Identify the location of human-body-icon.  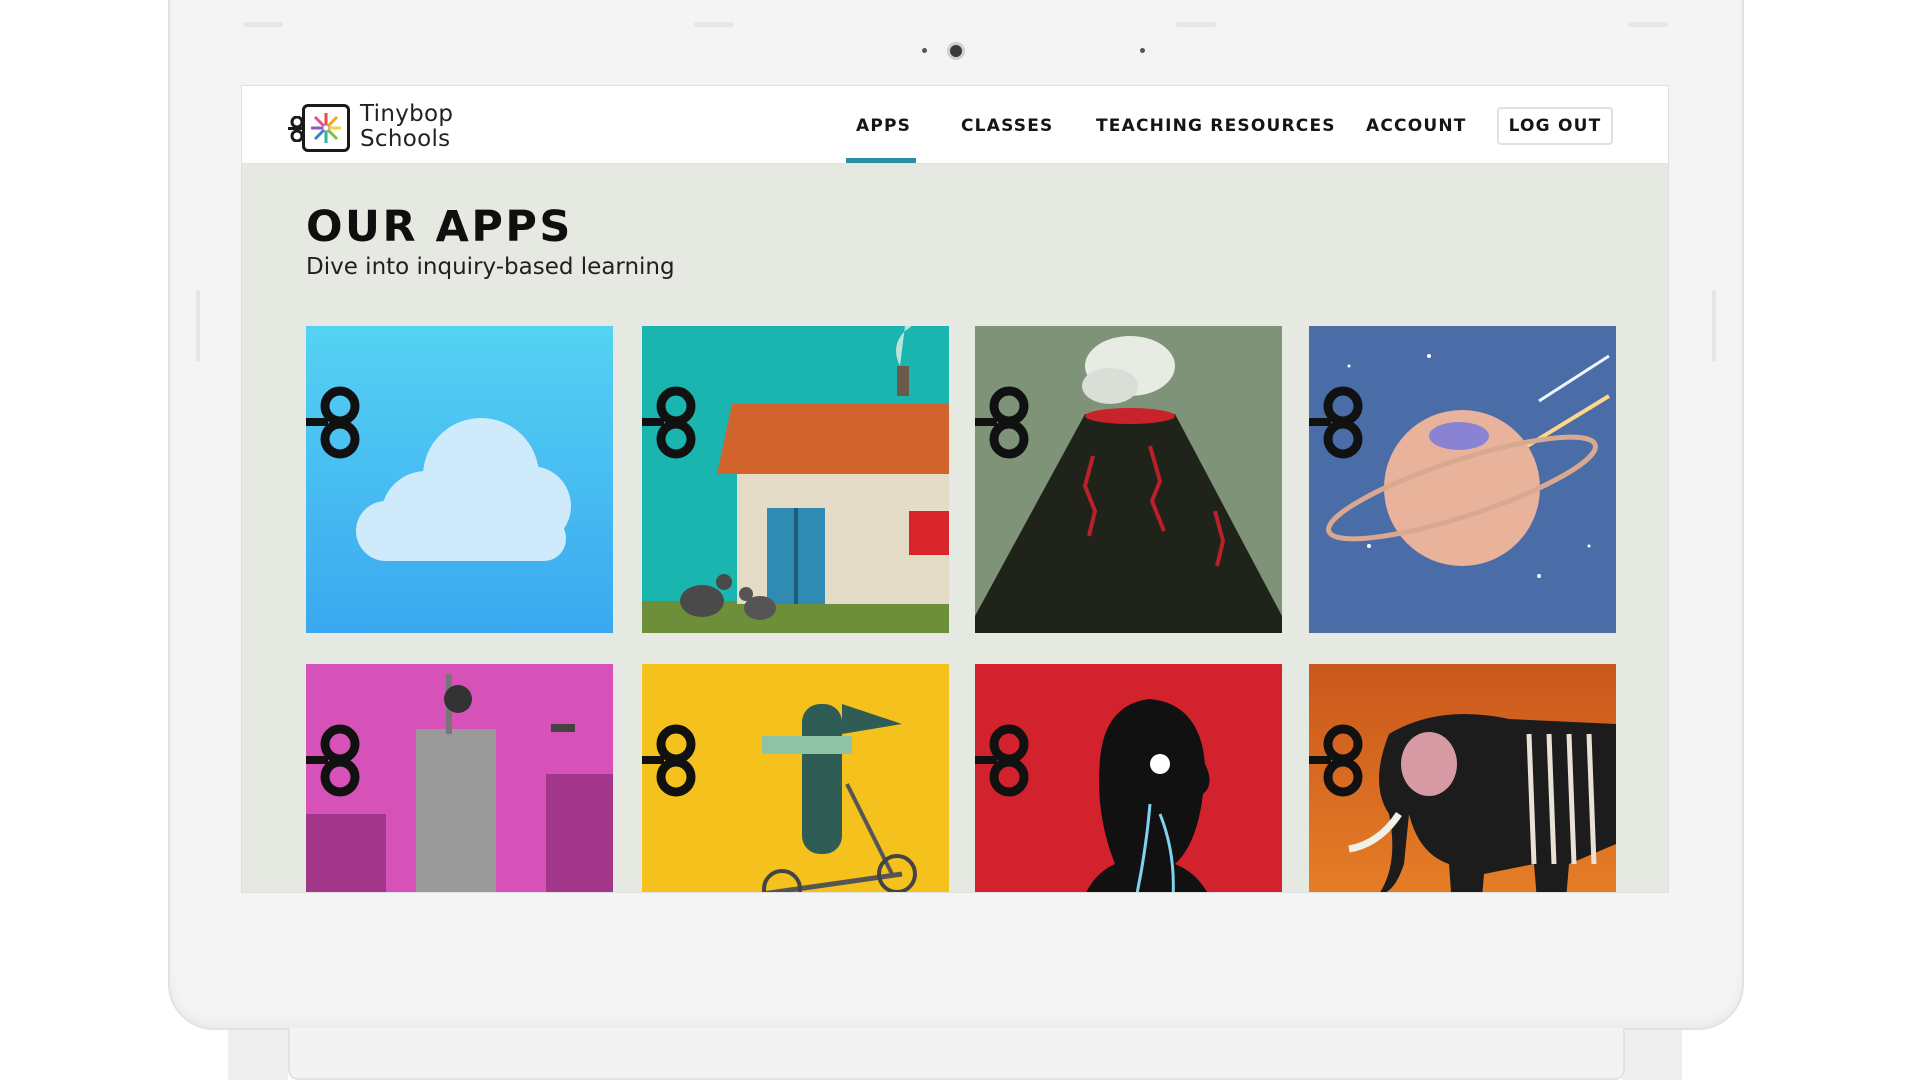
(1128, 778).